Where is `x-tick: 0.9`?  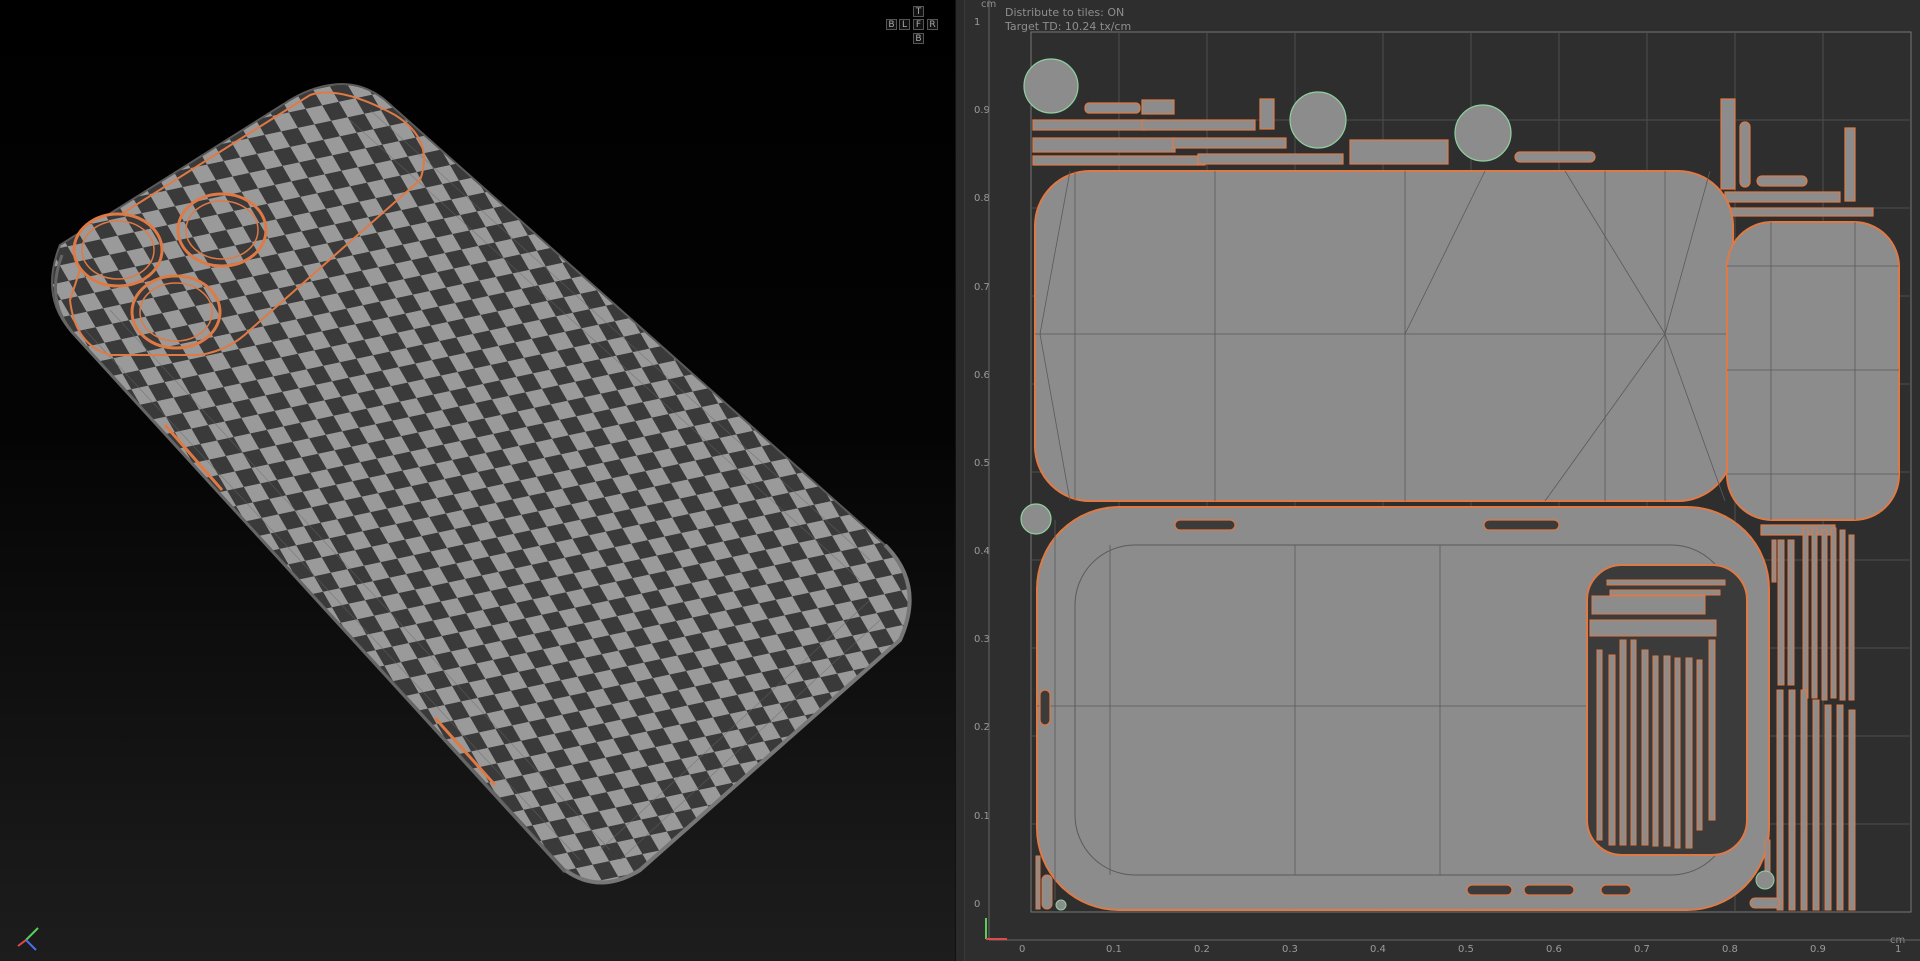 x-tick: 0.9 is located at coordinates (1818, 949).